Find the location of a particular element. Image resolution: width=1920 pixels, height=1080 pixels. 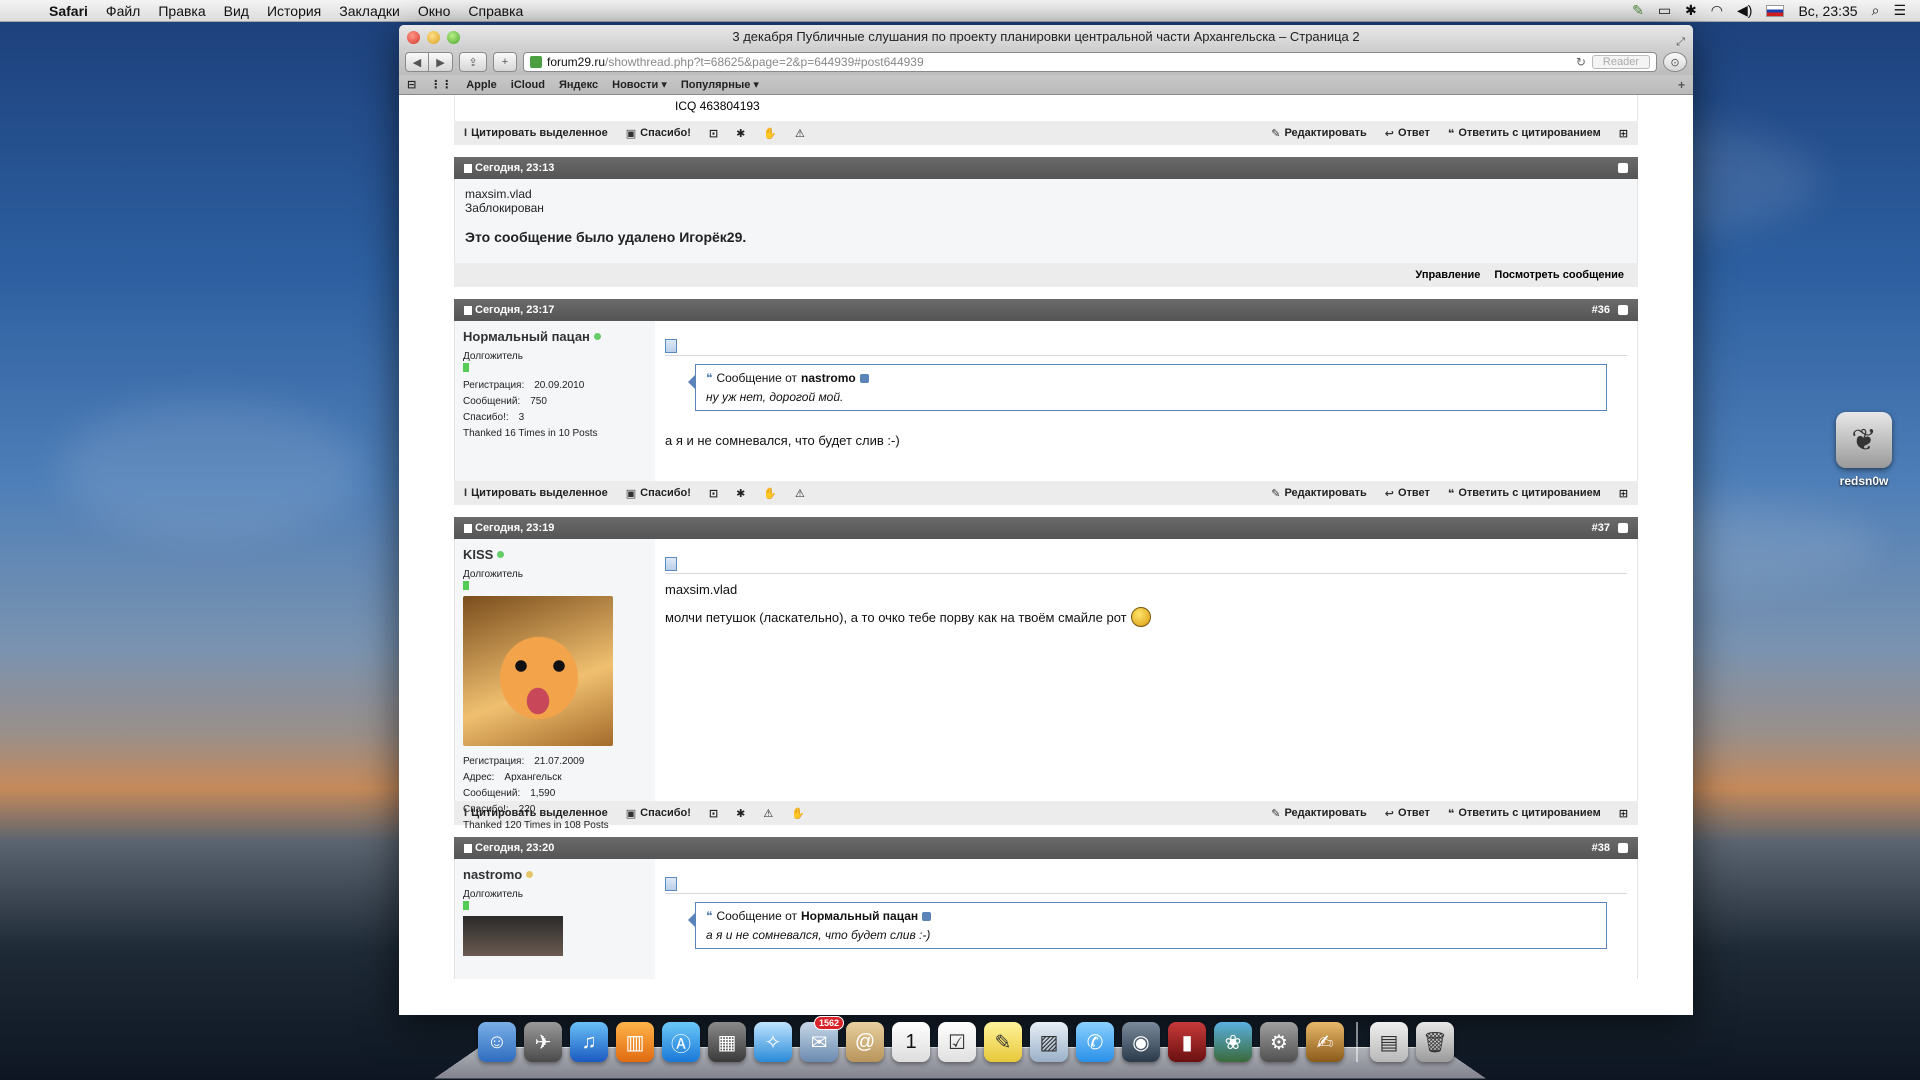

deleted-post-user: maxsim.vlad is located at coordinates (1046, 194).